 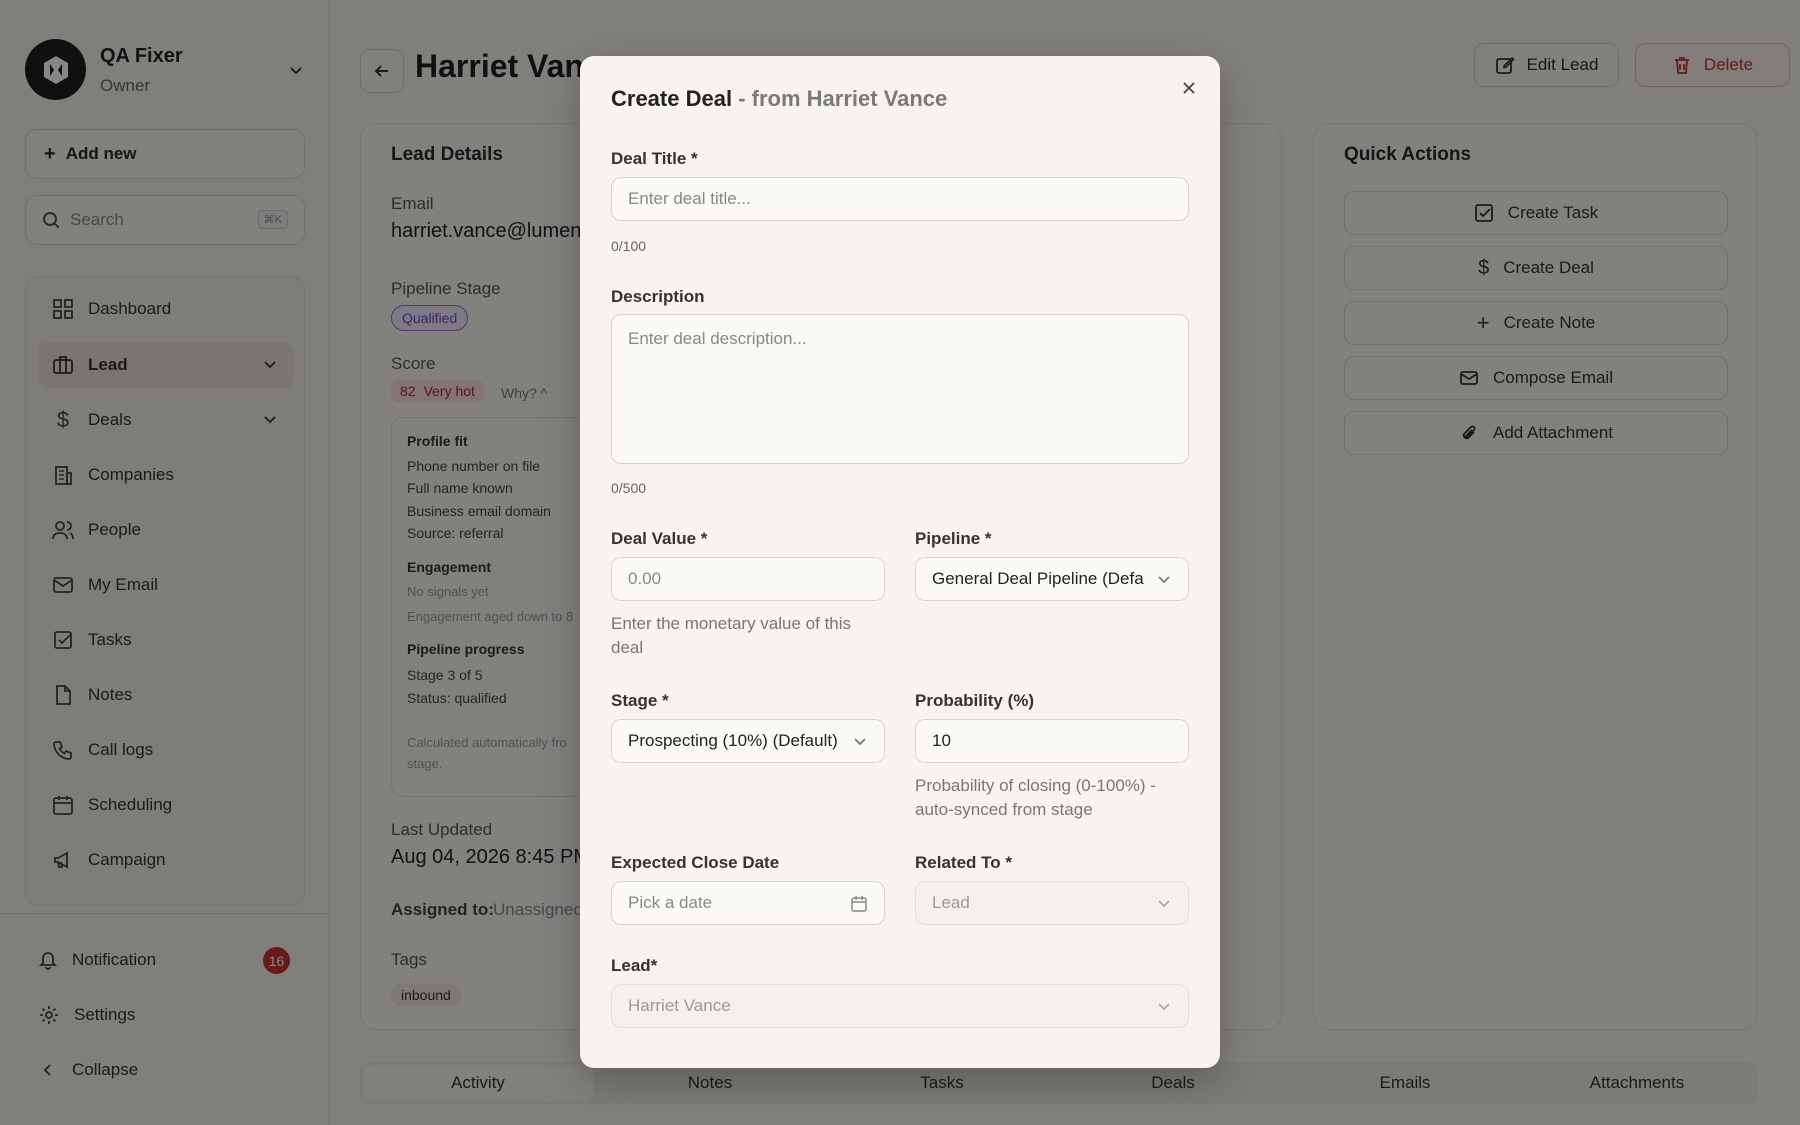 What do you see at coordinates (679, 1005) in the screenshot?
I see `lead-value: Harriet Vance` at bounding box center [679, 1005].